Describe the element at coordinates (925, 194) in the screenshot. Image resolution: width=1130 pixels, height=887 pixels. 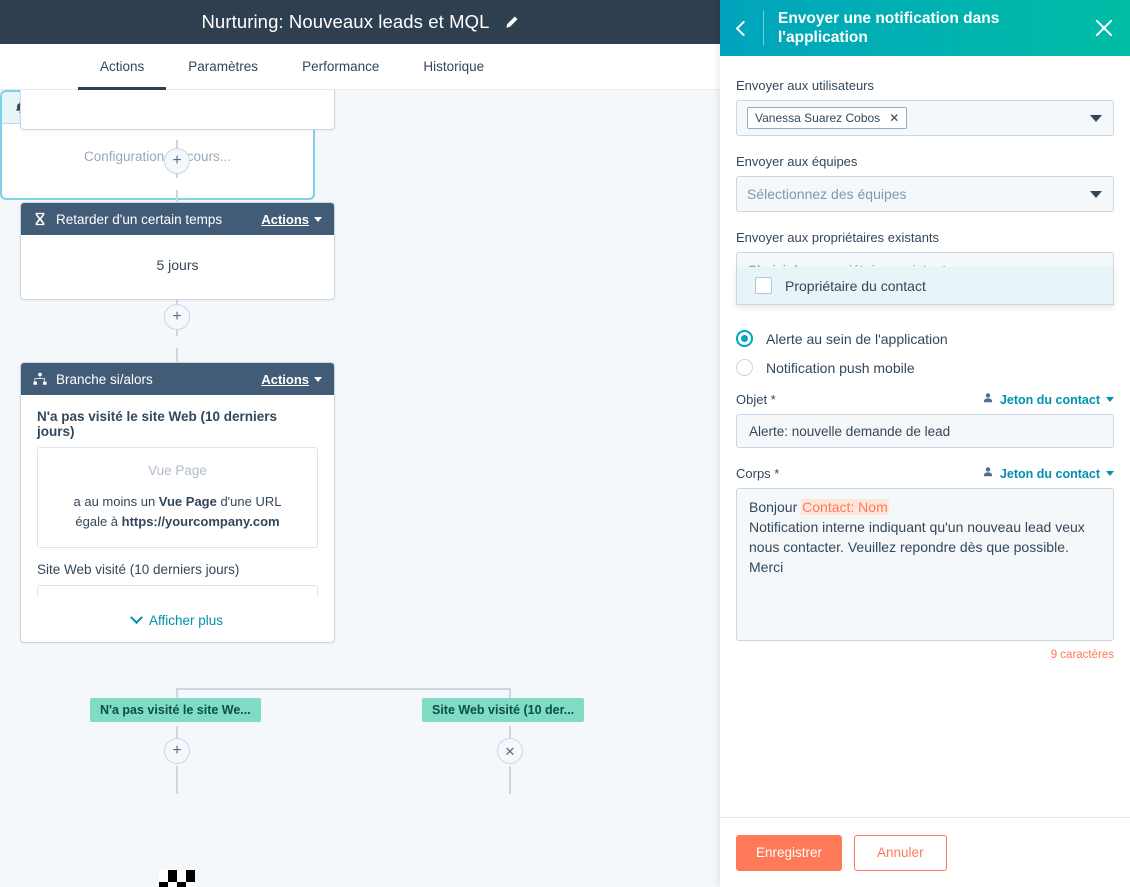
I see `teams-select: Sélectionnez des équipes` at that location.